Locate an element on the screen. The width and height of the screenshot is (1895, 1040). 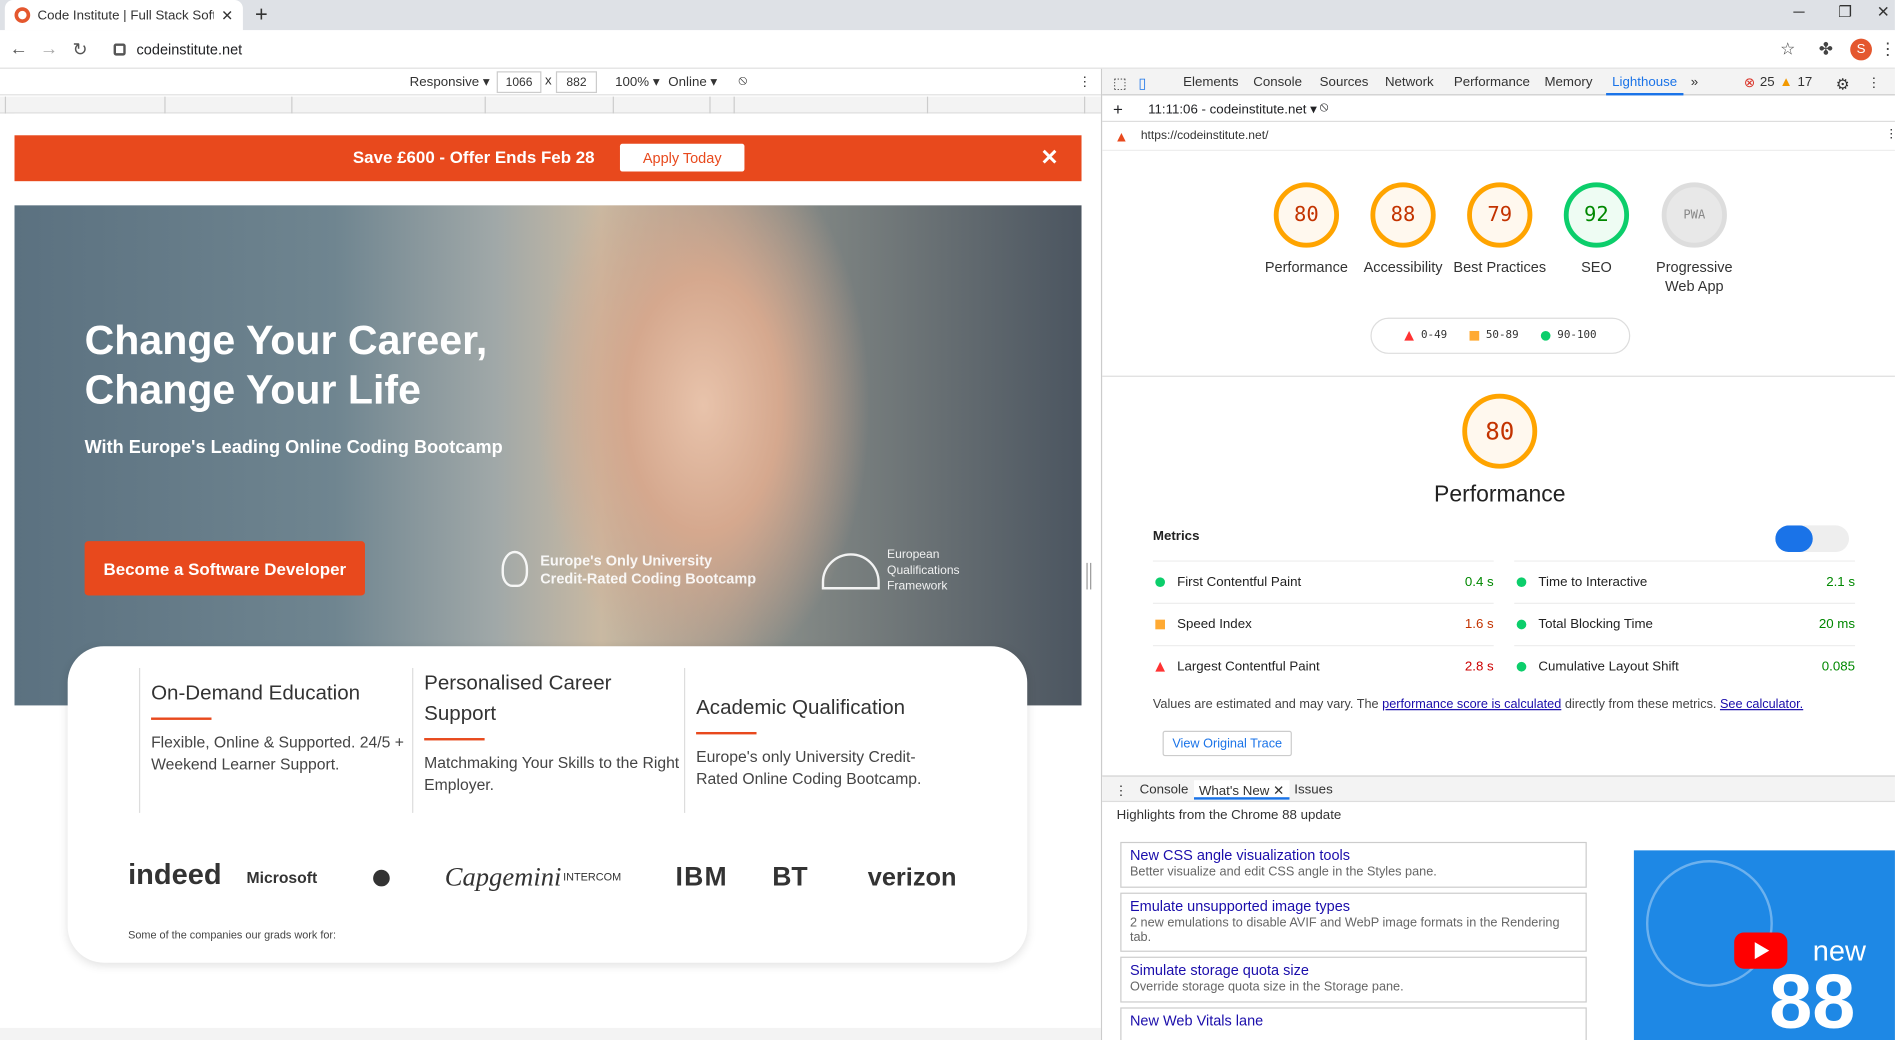
devtools-menu-icon: ⋮ is located at coordinates (1873, 82).